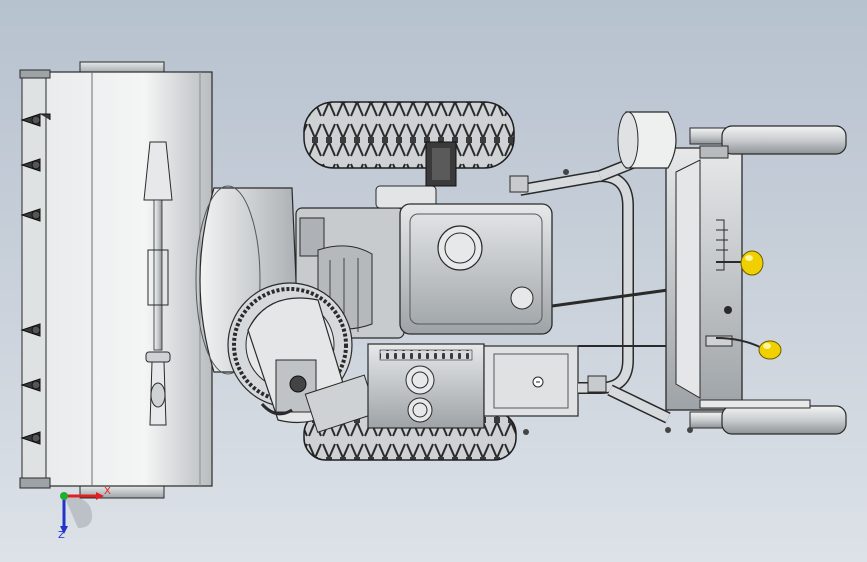 This screenshot has height=562, width=867. Describe the element at coordinates (704, 279) in the screenshot. I see `control-panel` at that location.